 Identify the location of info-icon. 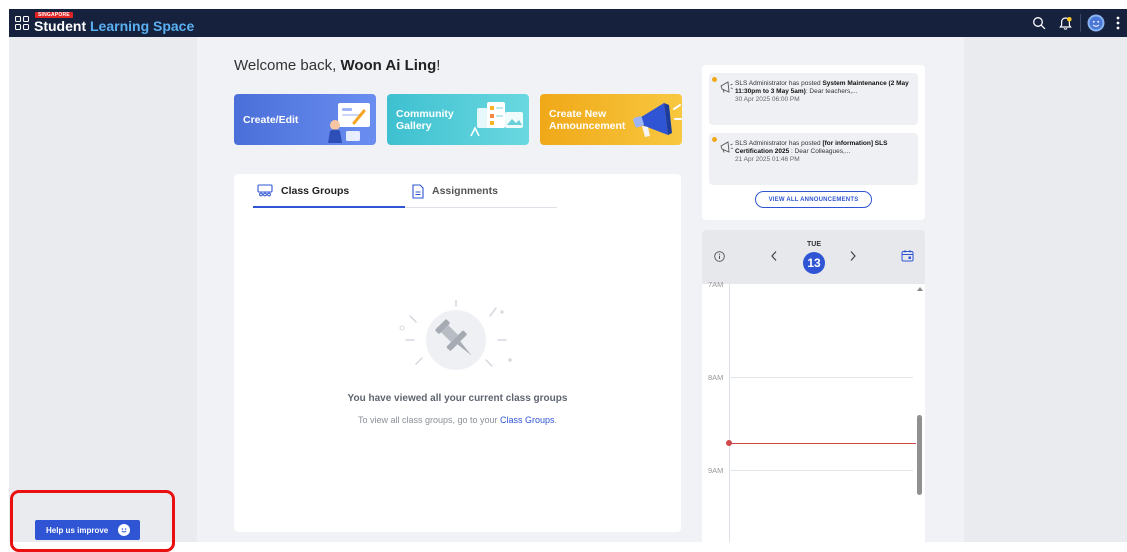
(719, 256).